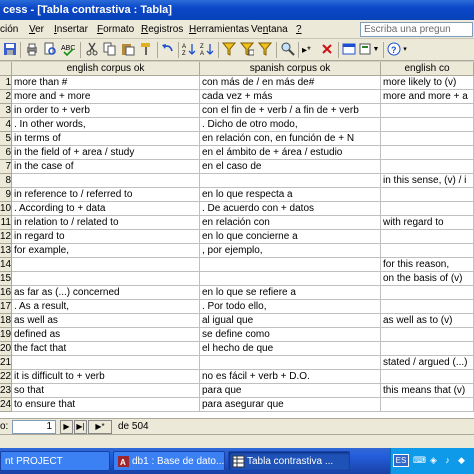  What do you see at coordinates (146, 50) in the screenshot?
I see `format-painter-icon` at bounding box center [146, 50].